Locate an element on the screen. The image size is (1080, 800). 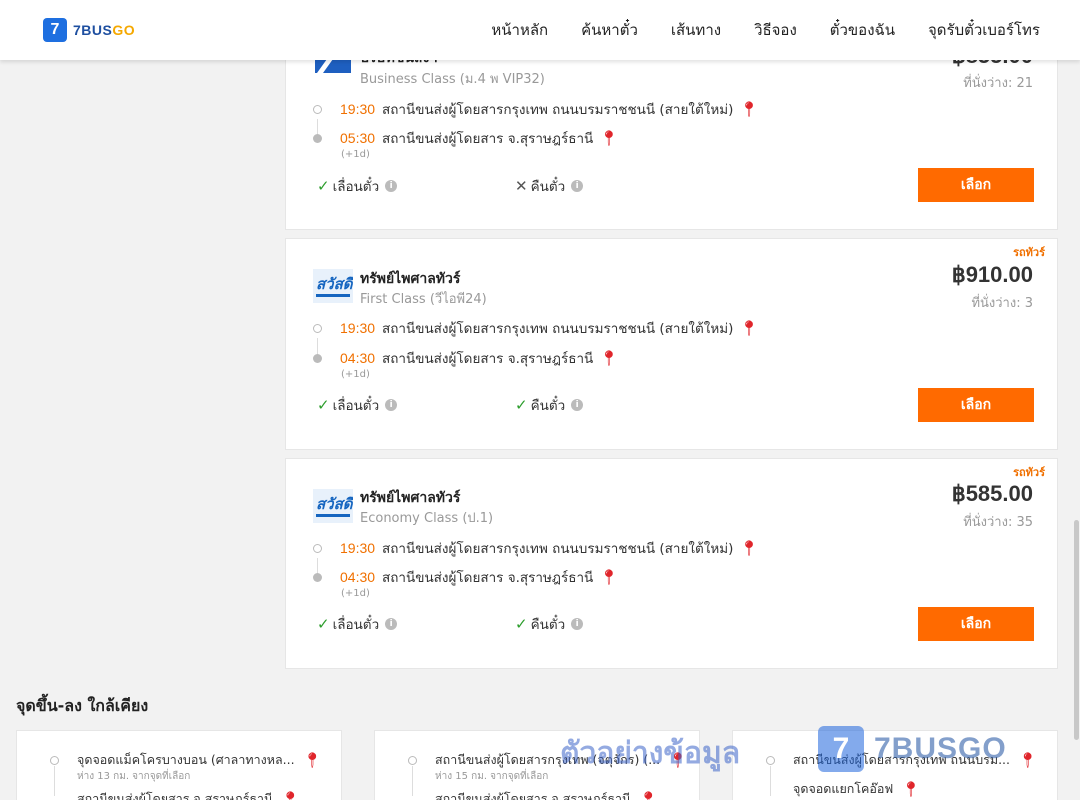
nav-routes: เส้นทาง is located at coordinates (696, 30).